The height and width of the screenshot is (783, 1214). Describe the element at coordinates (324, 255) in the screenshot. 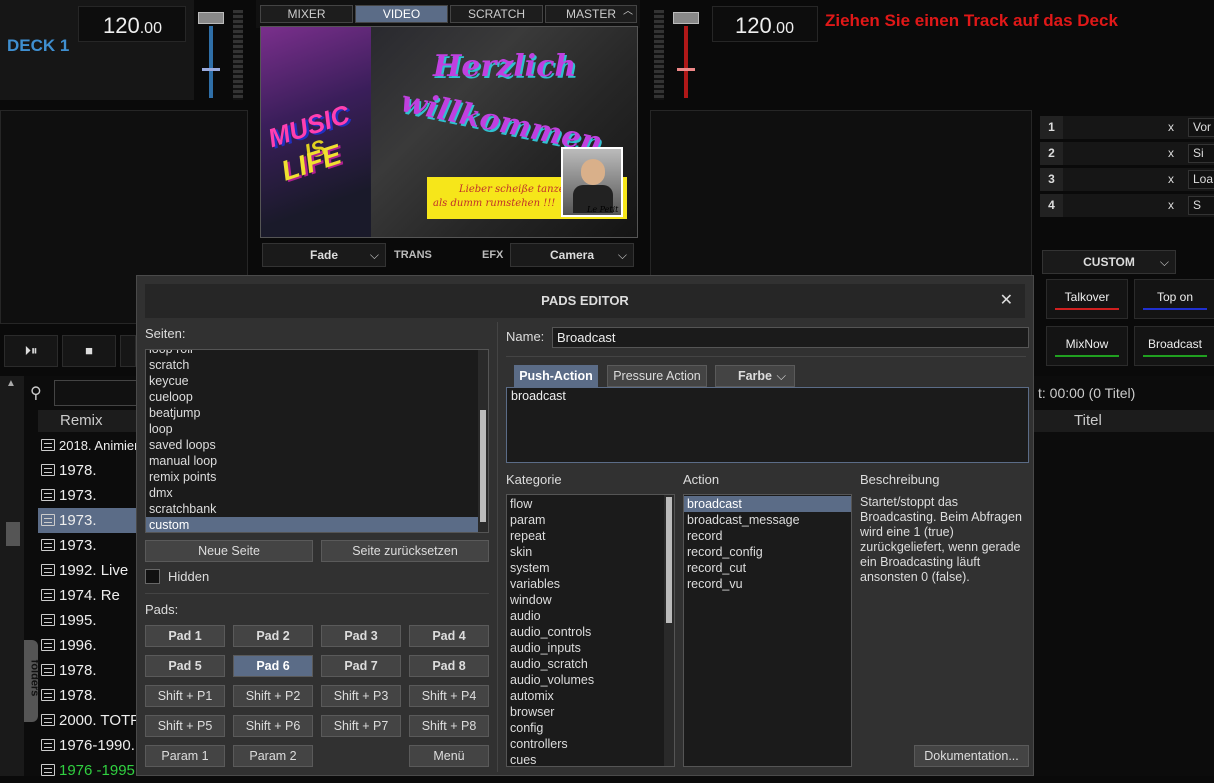

I see `transition-select: Fade ⌵` at that location.